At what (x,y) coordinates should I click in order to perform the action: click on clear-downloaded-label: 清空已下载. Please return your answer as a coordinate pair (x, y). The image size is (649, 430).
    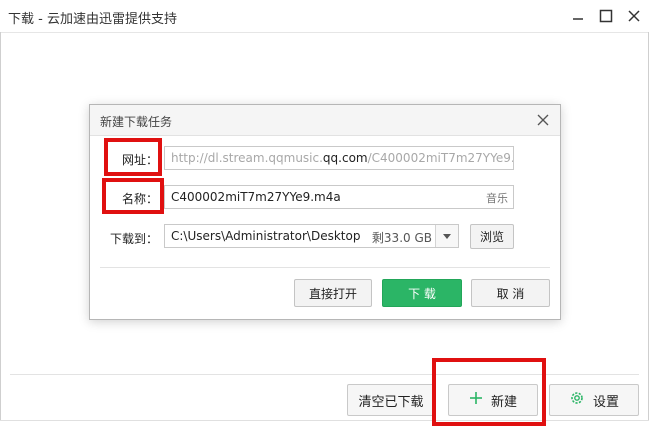
    Looking at the image, I should click on (391, 402).